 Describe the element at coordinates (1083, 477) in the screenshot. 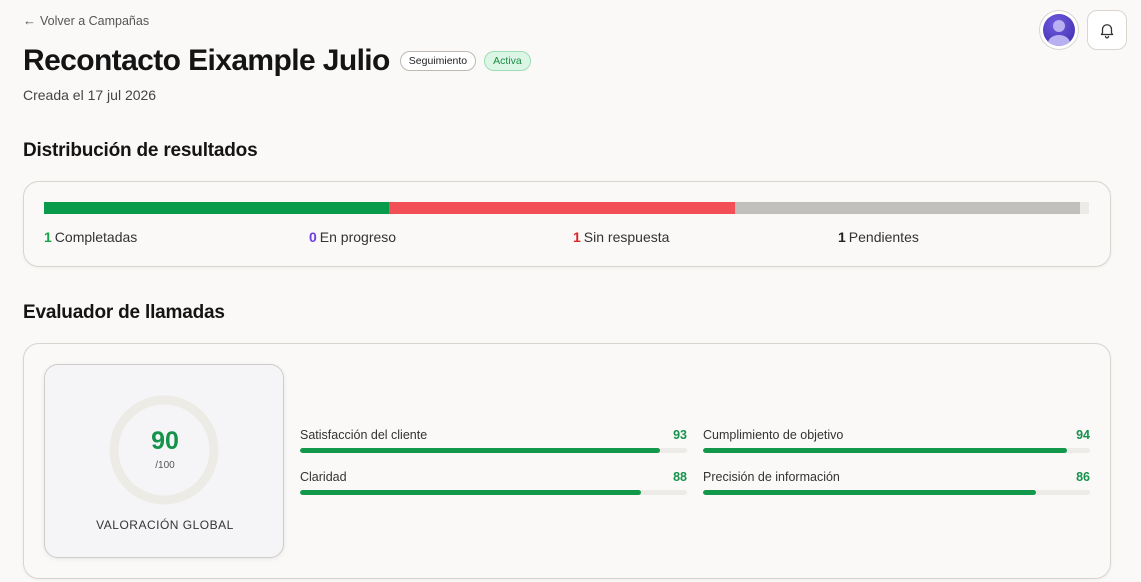

I see `metric-value: 86` at that location.